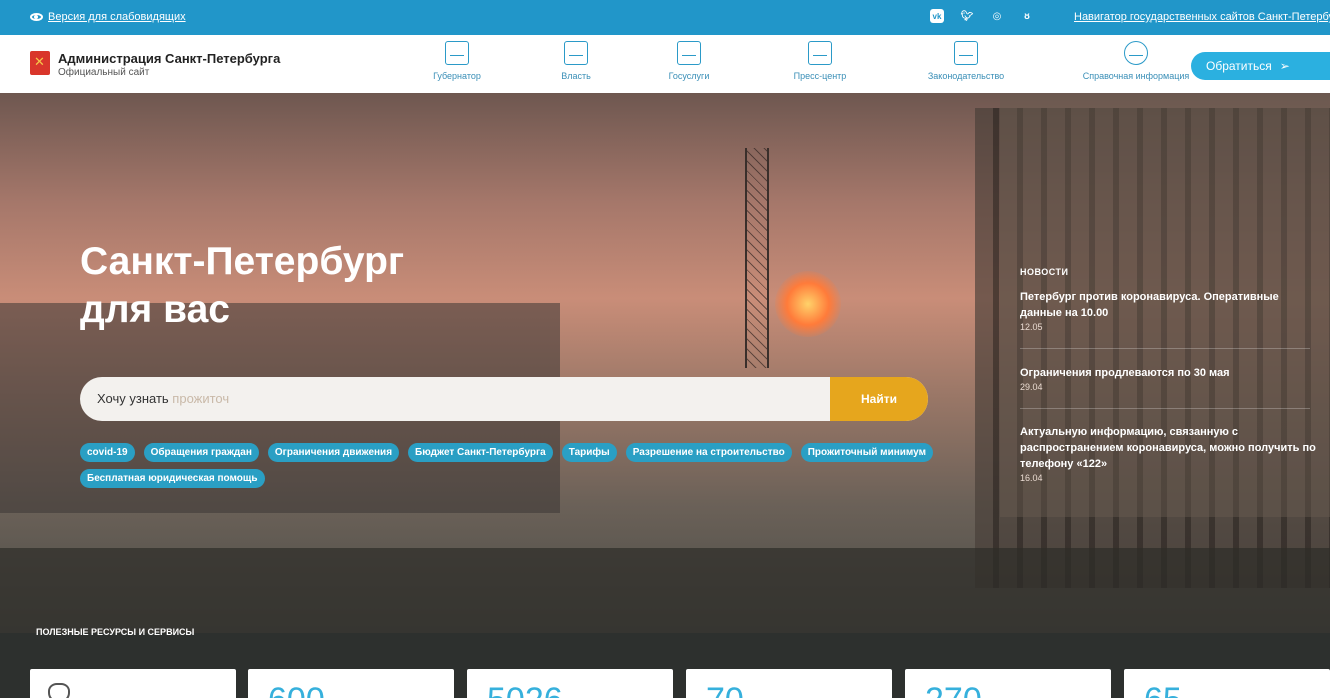 The image size is (1330, 698). Describe the element at coordinates (242, 286) in the screenshot. I see `hero-title: Санкт-Петербург для вас` at that location.